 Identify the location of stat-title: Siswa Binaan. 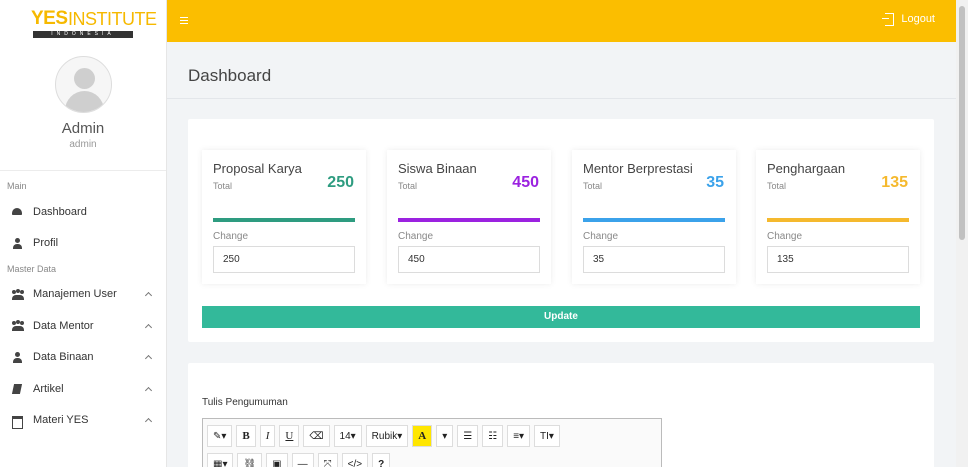
(437, 168).